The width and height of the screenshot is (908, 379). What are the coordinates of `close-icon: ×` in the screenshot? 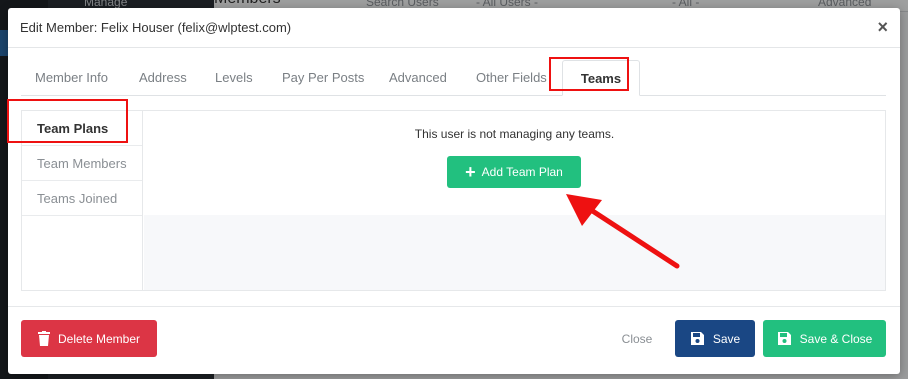 It's located at (882, 27).